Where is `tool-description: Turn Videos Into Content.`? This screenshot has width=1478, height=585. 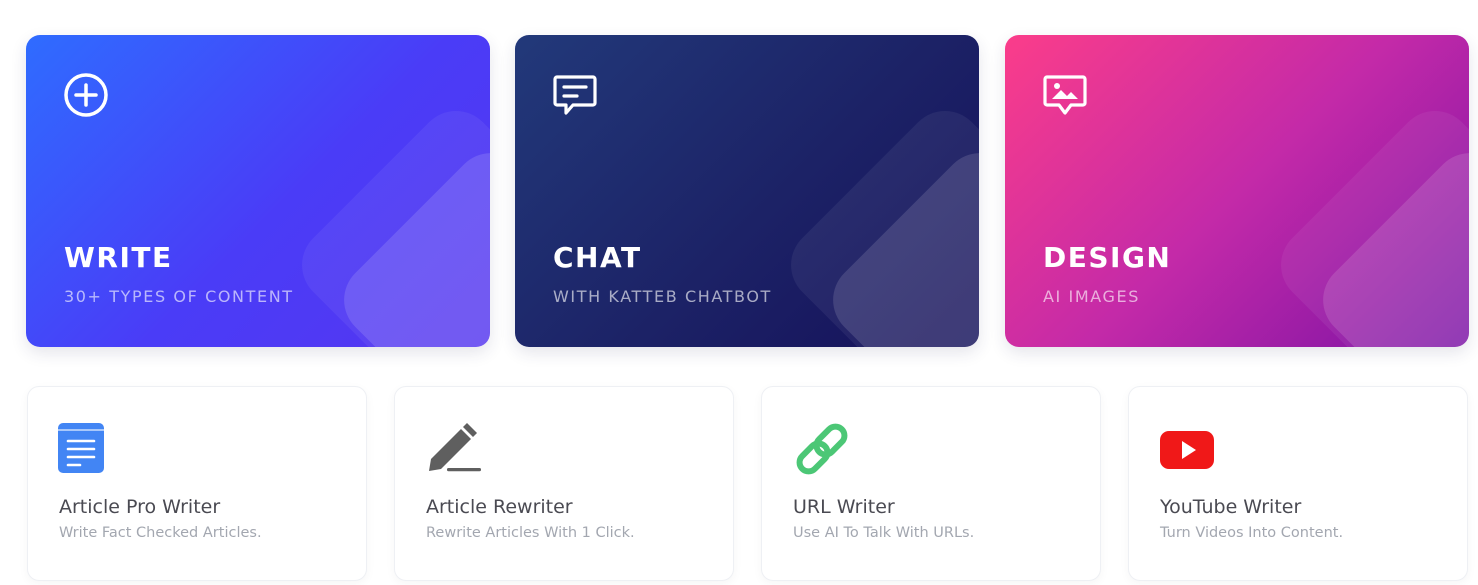
tool-description: Turn Videos Into Content. is located at coordinates (1252, 533).